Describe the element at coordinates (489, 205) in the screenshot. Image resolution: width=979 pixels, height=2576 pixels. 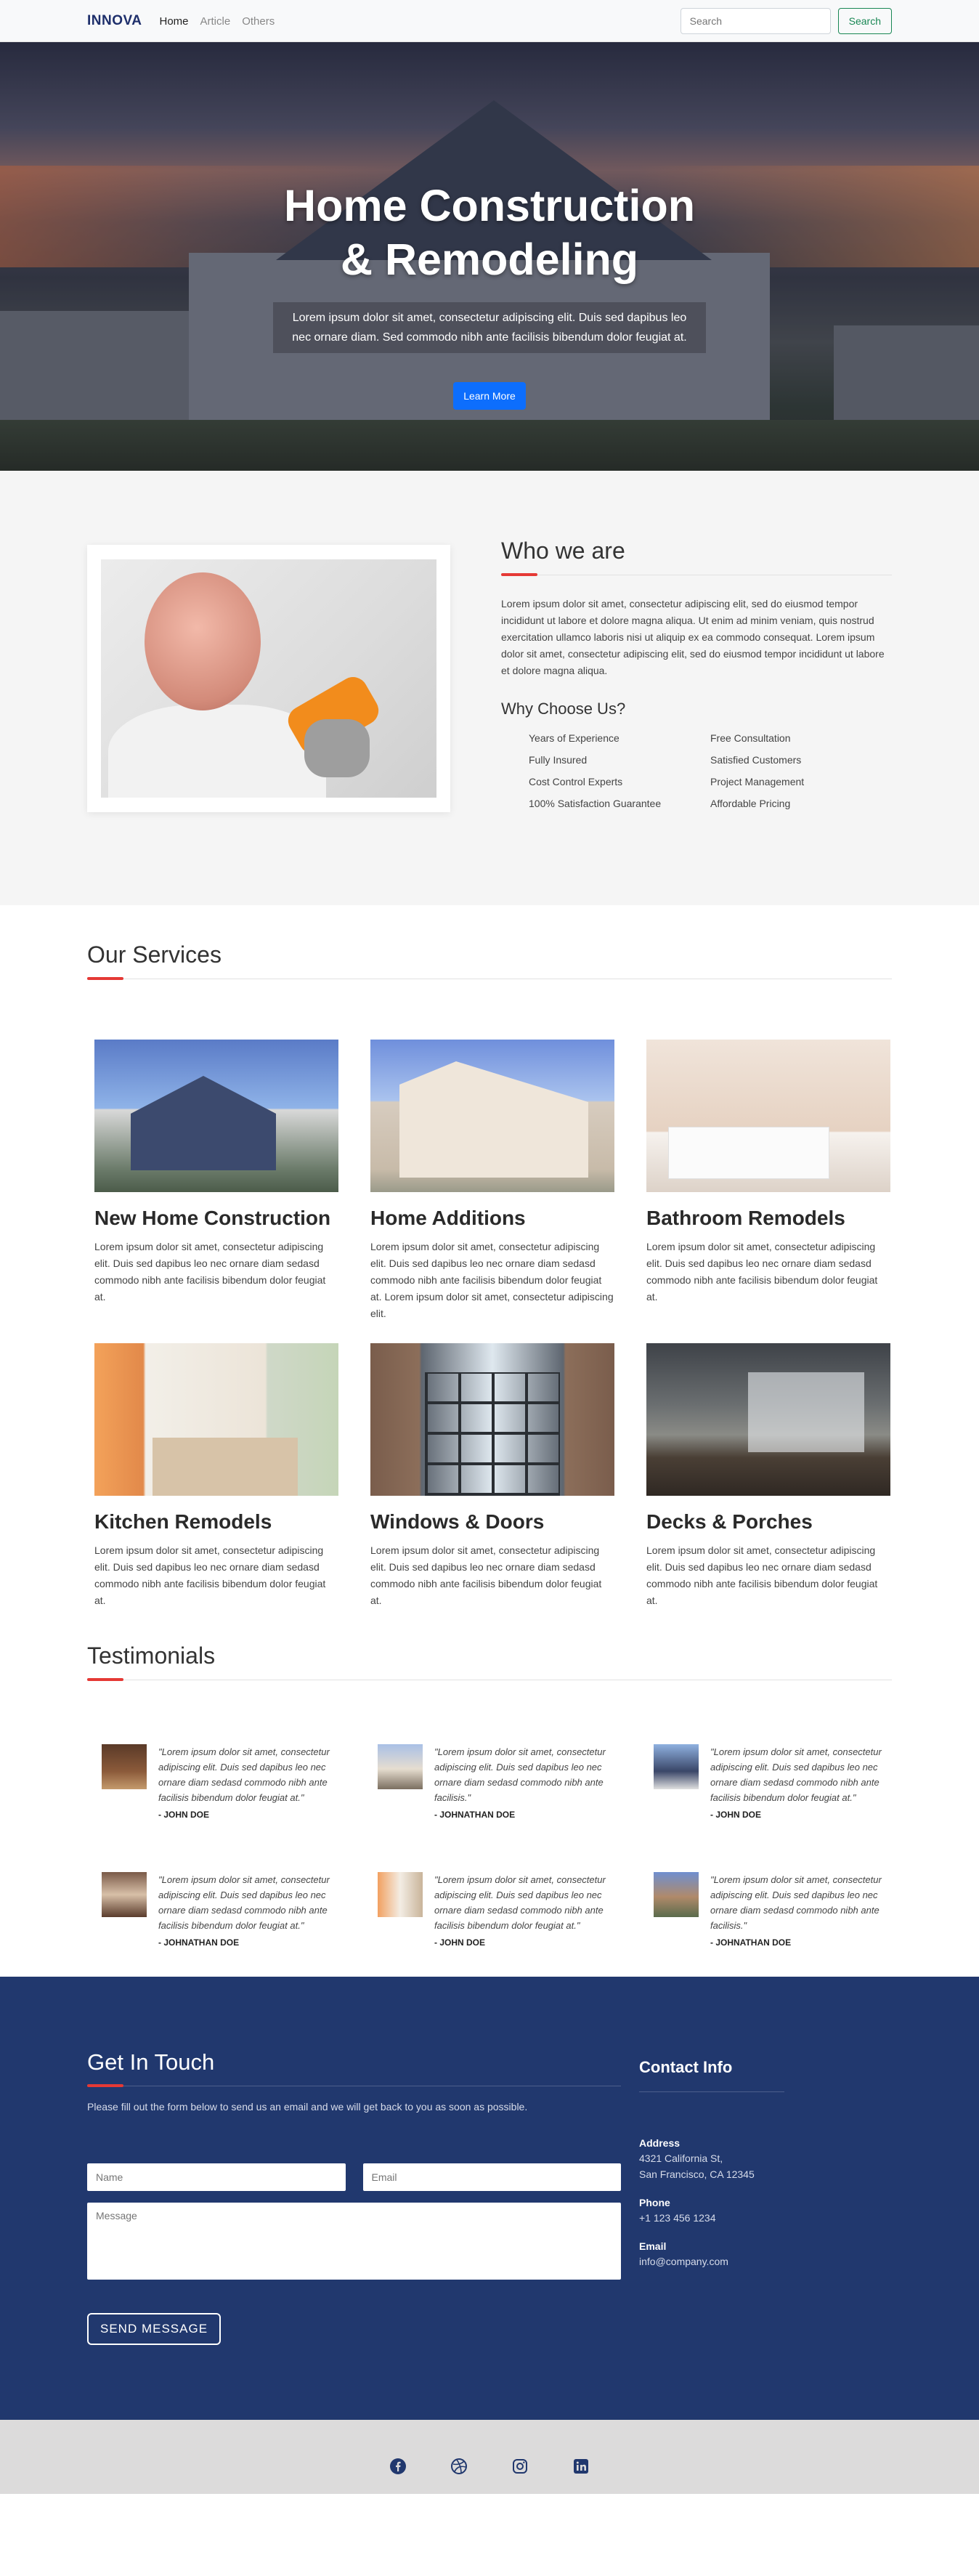
I see `hero-title-line1: Home Construction` at that location.